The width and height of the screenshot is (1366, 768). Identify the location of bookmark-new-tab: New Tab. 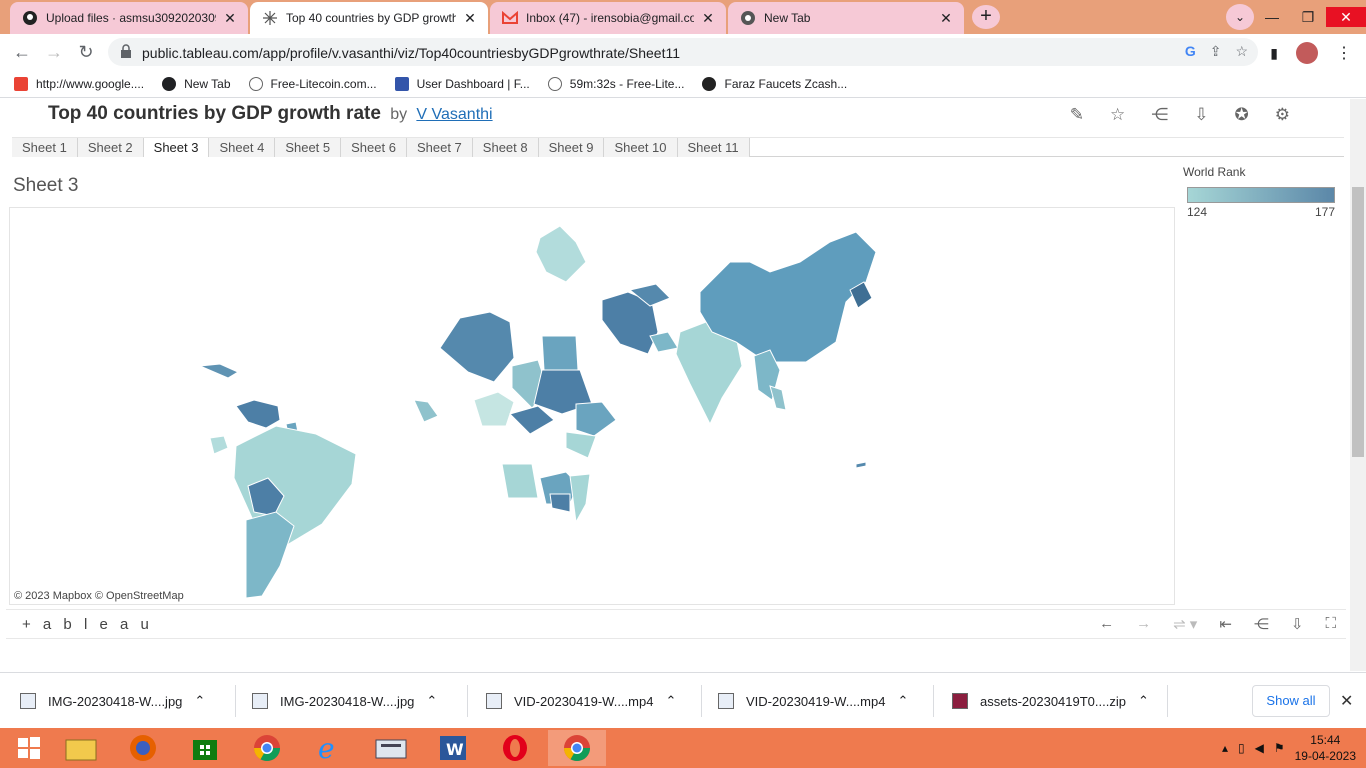
(196, 83).